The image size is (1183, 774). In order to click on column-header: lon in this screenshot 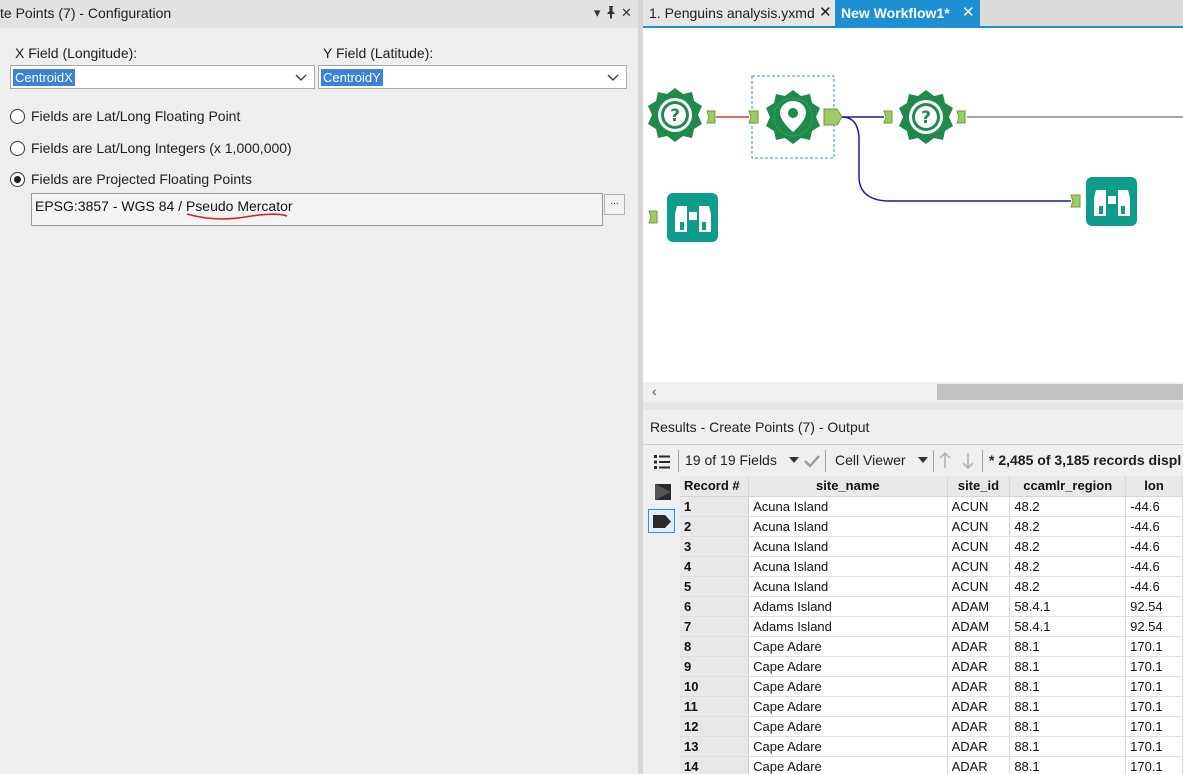, I will do `click(1154, 486)`.